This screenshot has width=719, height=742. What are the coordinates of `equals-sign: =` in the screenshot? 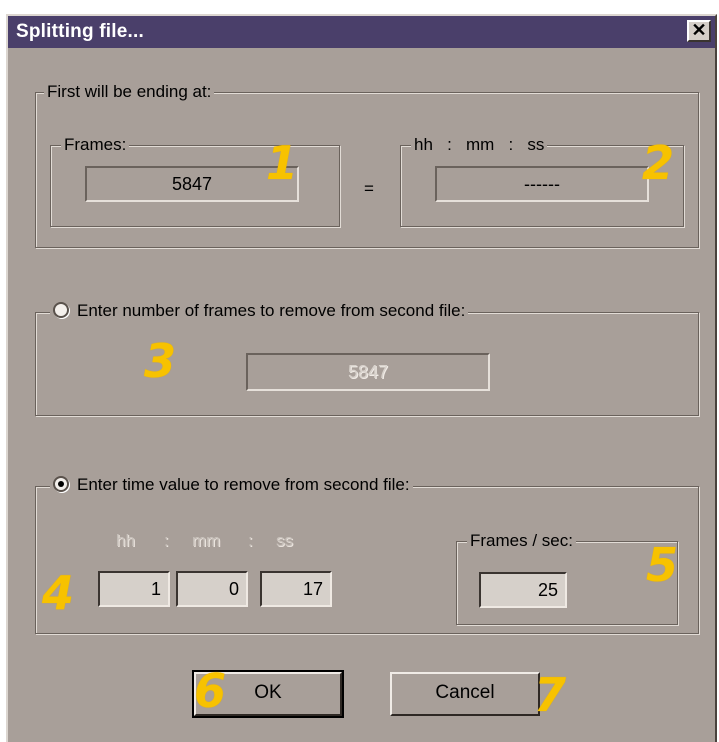 It's located at (369, 188).